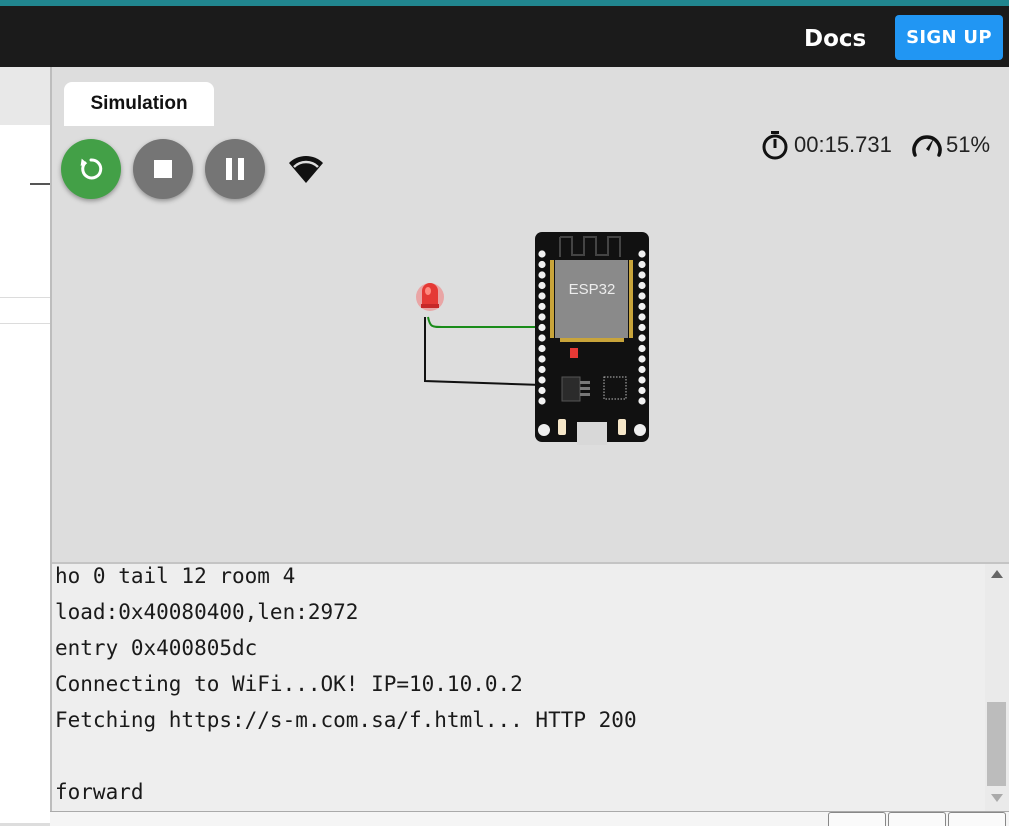 The width and height of the screenshot is (1009, 826). Describe the element at coordinates (430, 297) in the screenshot. I see `red-led` at that location.